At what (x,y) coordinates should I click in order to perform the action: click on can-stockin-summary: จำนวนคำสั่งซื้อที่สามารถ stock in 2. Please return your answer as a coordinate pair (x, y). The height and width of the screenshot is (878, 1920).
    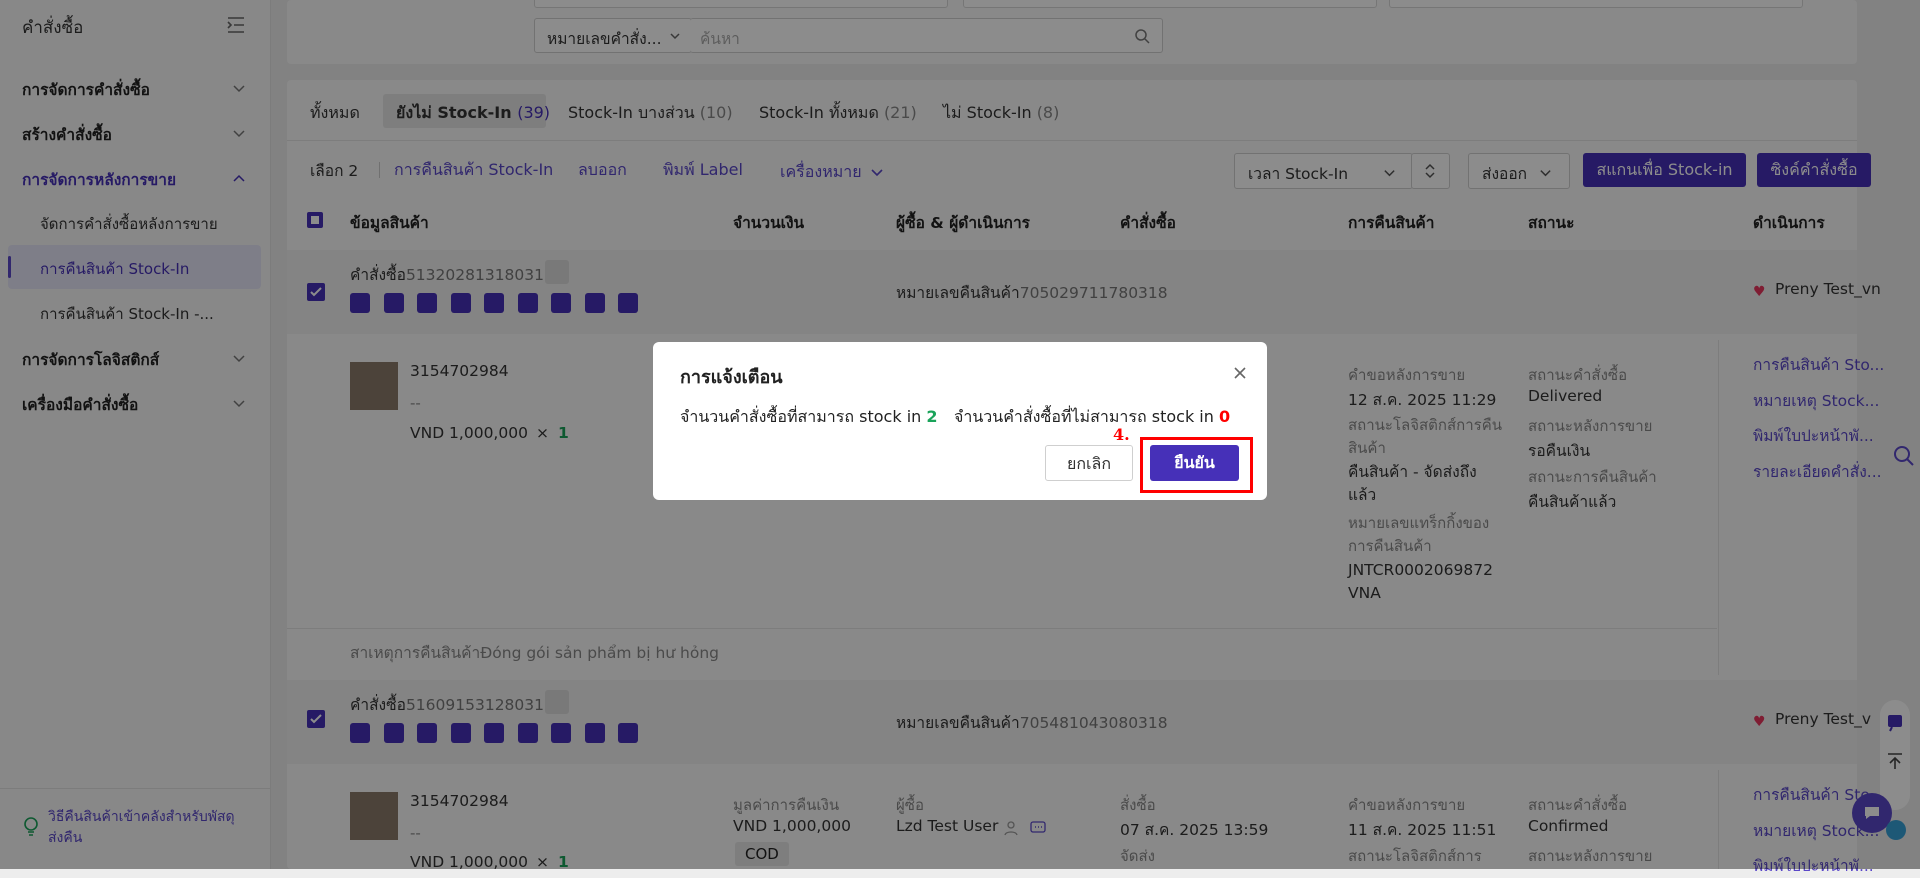
    Looking at the image, I should click on (809, 417).